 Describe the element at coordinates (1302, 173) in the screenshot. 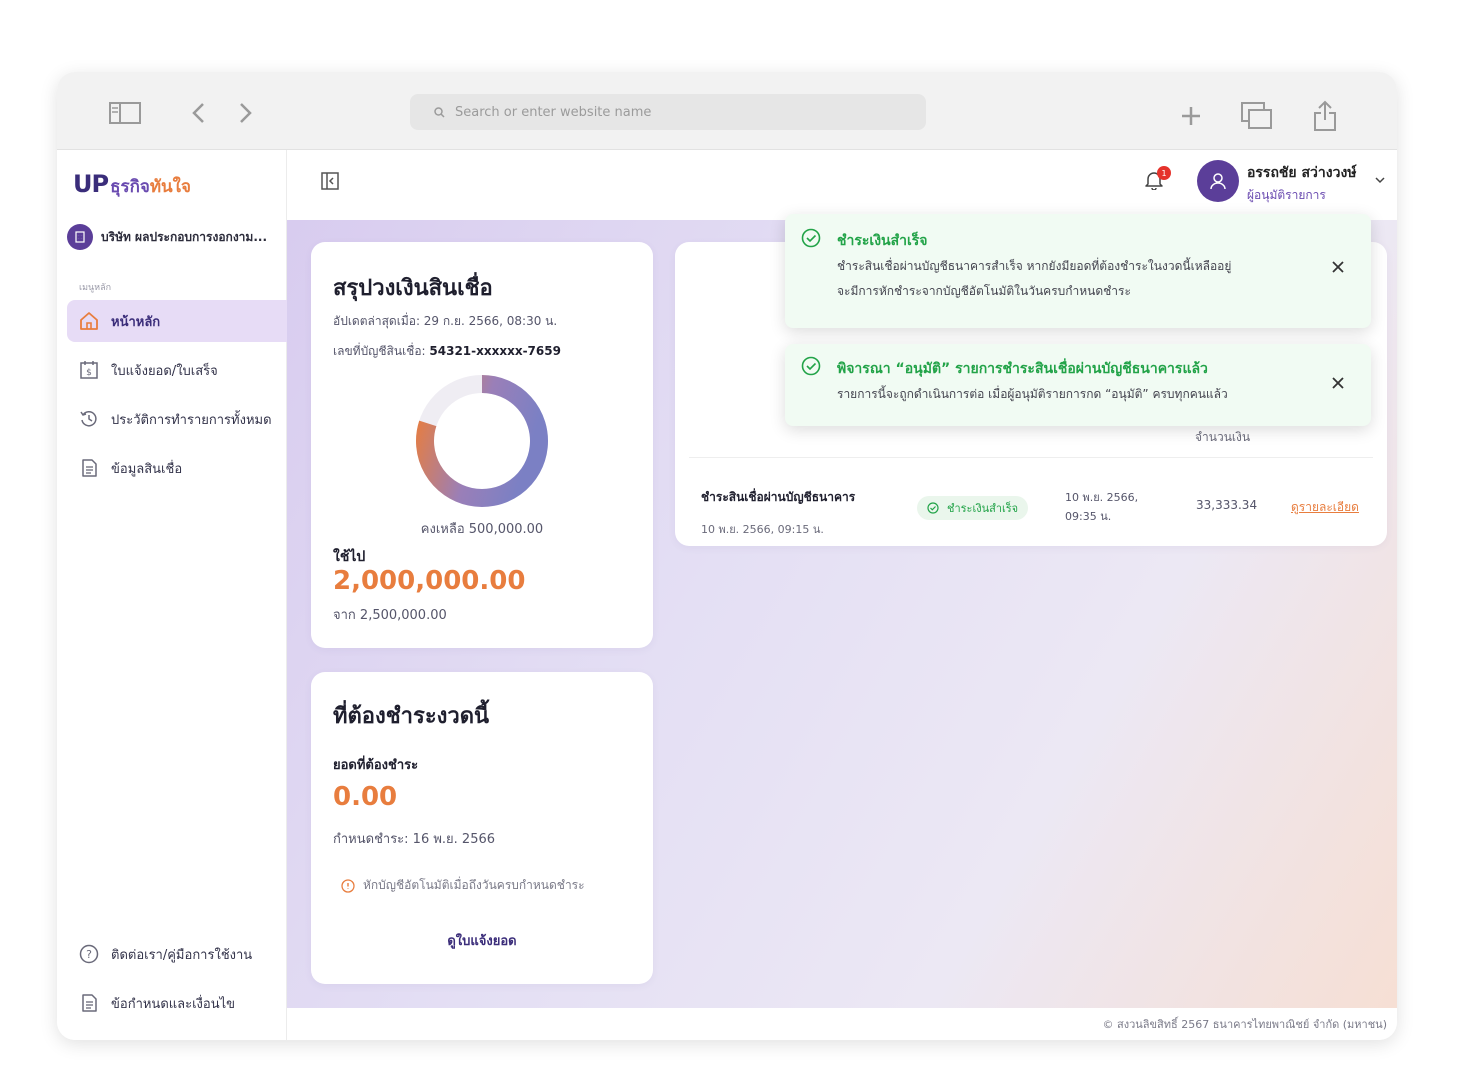

I see `user-name: อรรถชัย สว่างวงษ์` at that location.